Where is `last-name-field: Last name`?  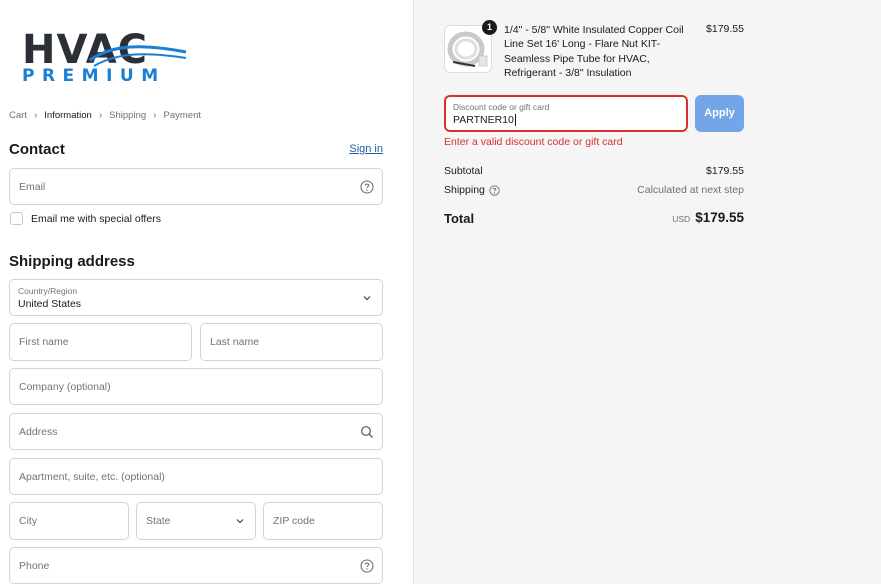
last-name-field: Last name is located at coordinates (291, 342).